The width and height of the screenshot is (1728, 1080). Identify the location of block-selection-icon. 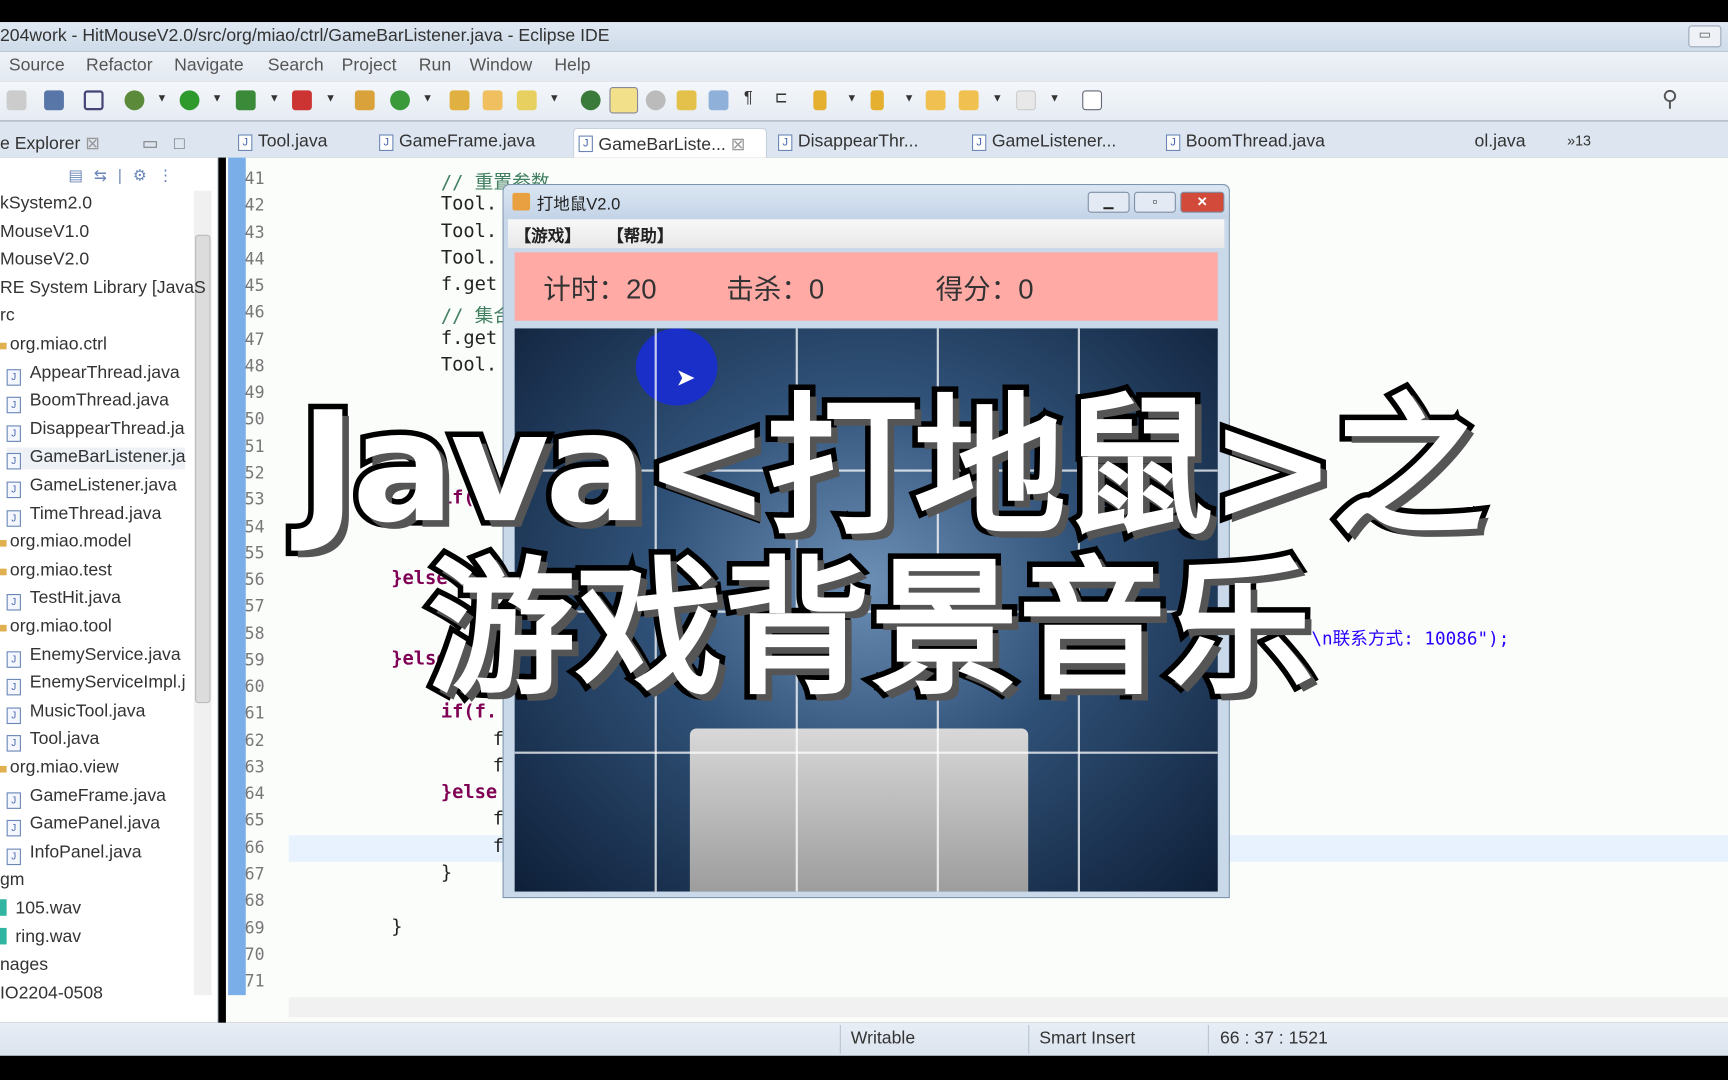
(655, 100).